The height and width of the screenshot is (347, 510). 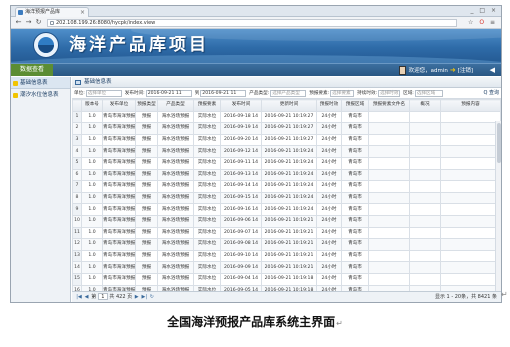 What do you see at coordinates (367, 93) in the screenshot?
I see `duration-label: 持续时效:` at bounding box center [367, 93].